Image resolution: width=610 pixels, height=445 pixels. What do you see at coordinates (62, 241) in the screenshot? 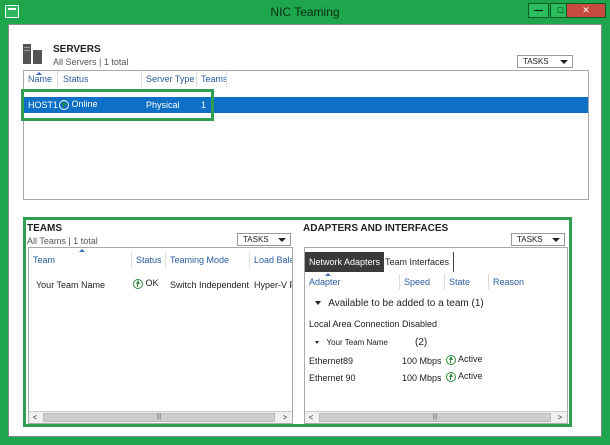
I see `teams-subtitle: All Teams | 1 total` at bounding box center [62, 241].